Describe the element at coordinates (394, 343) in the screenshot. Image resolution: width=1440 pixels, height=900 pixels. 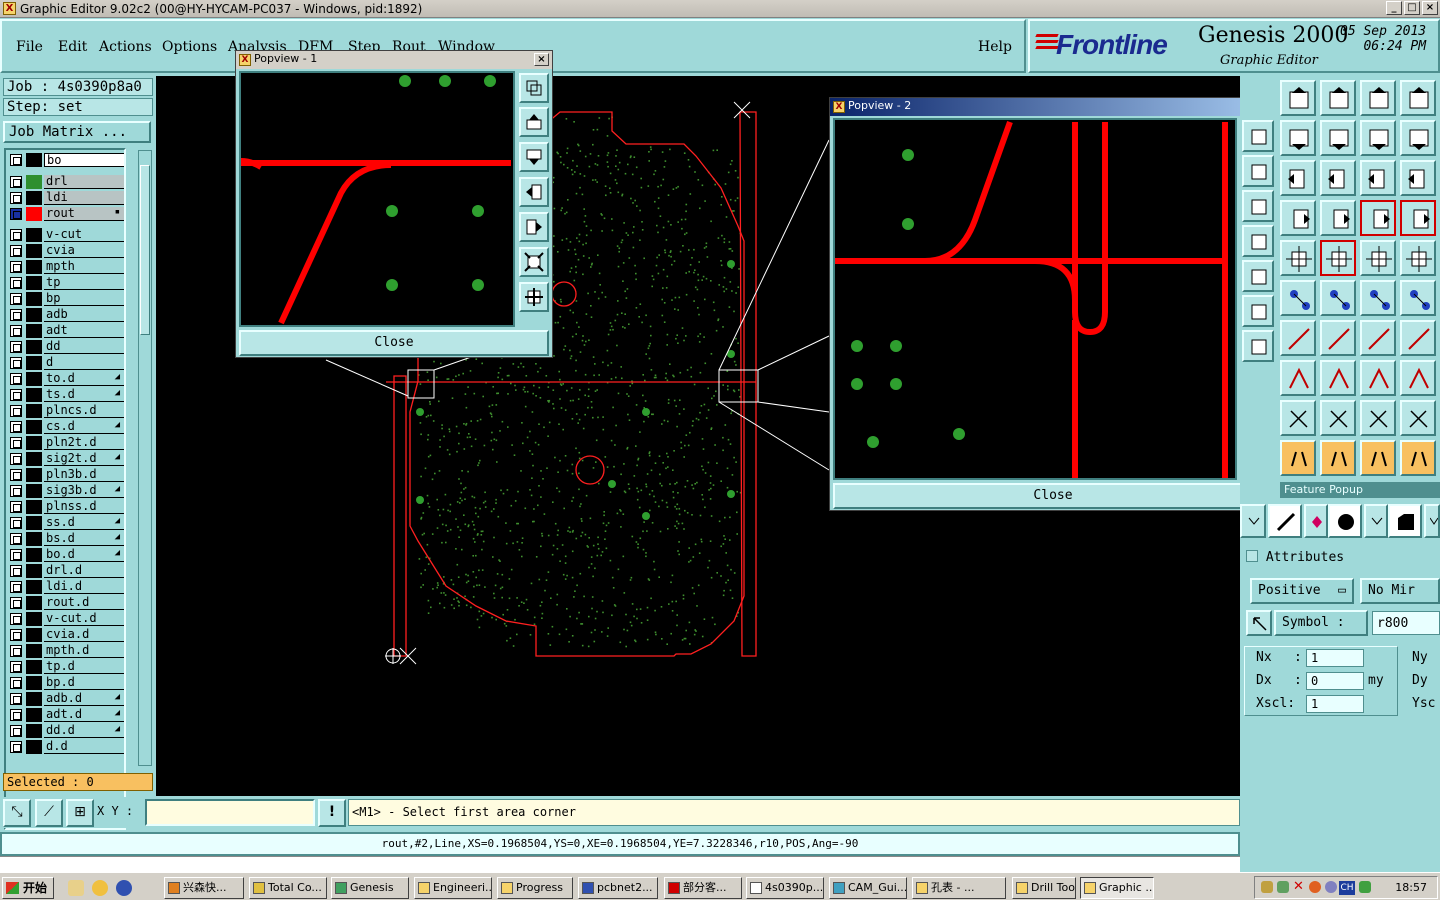
I see `popview-1-close-button: Close` at that location.